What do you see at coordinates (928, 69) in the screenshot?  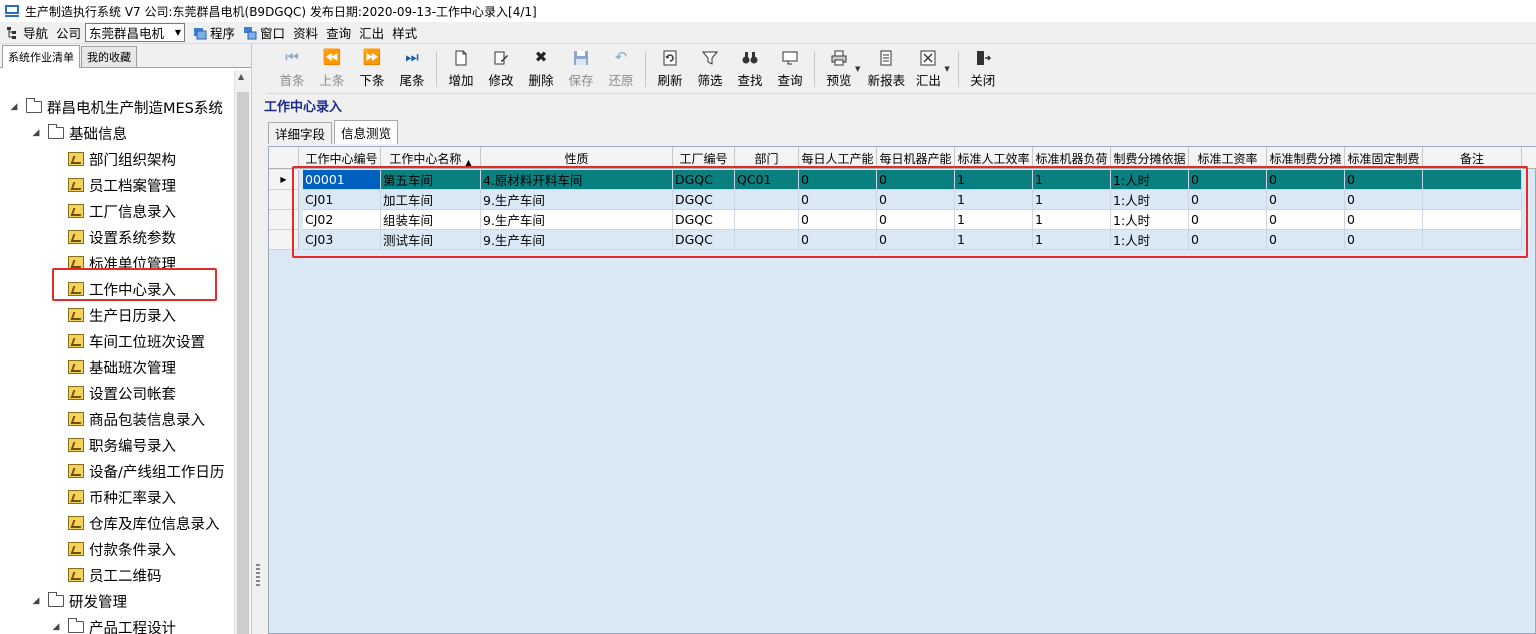 I see `export-button: 汇出` at bounding box center [928, 69].